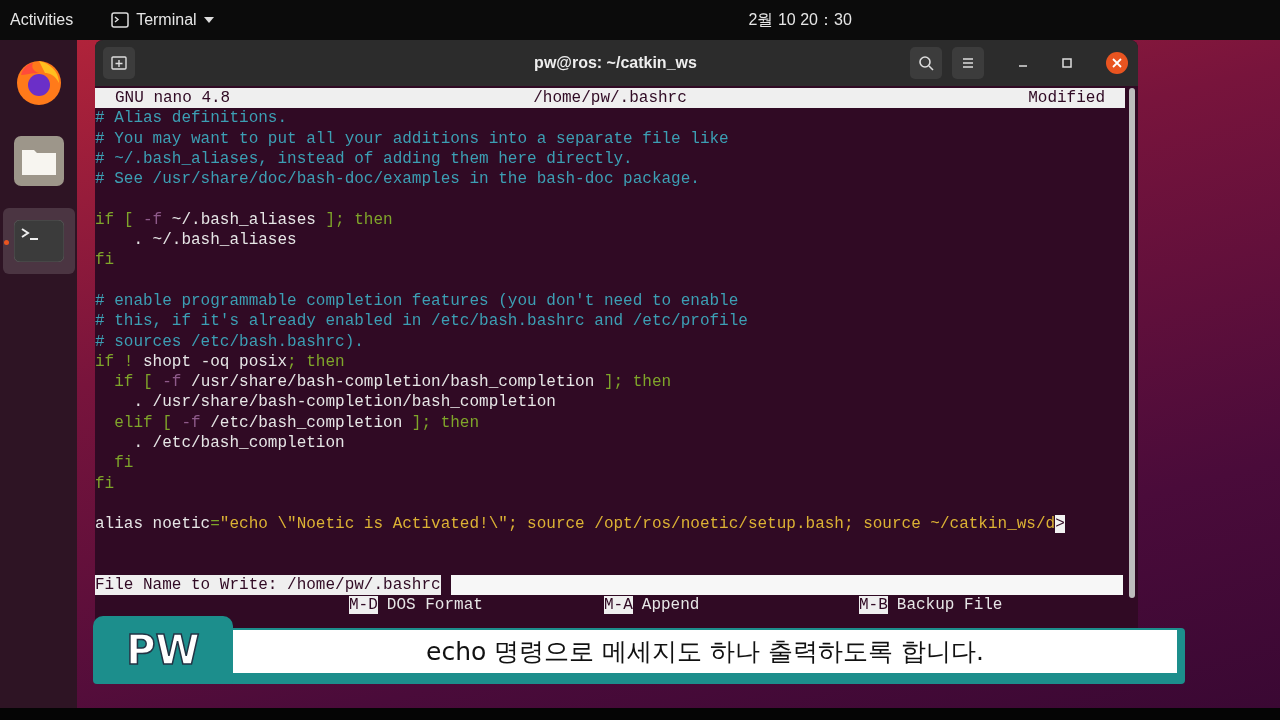  Describe the element at coordinates (1066, 98) in the screenshot. I see `modified-status: Modified` at that location.